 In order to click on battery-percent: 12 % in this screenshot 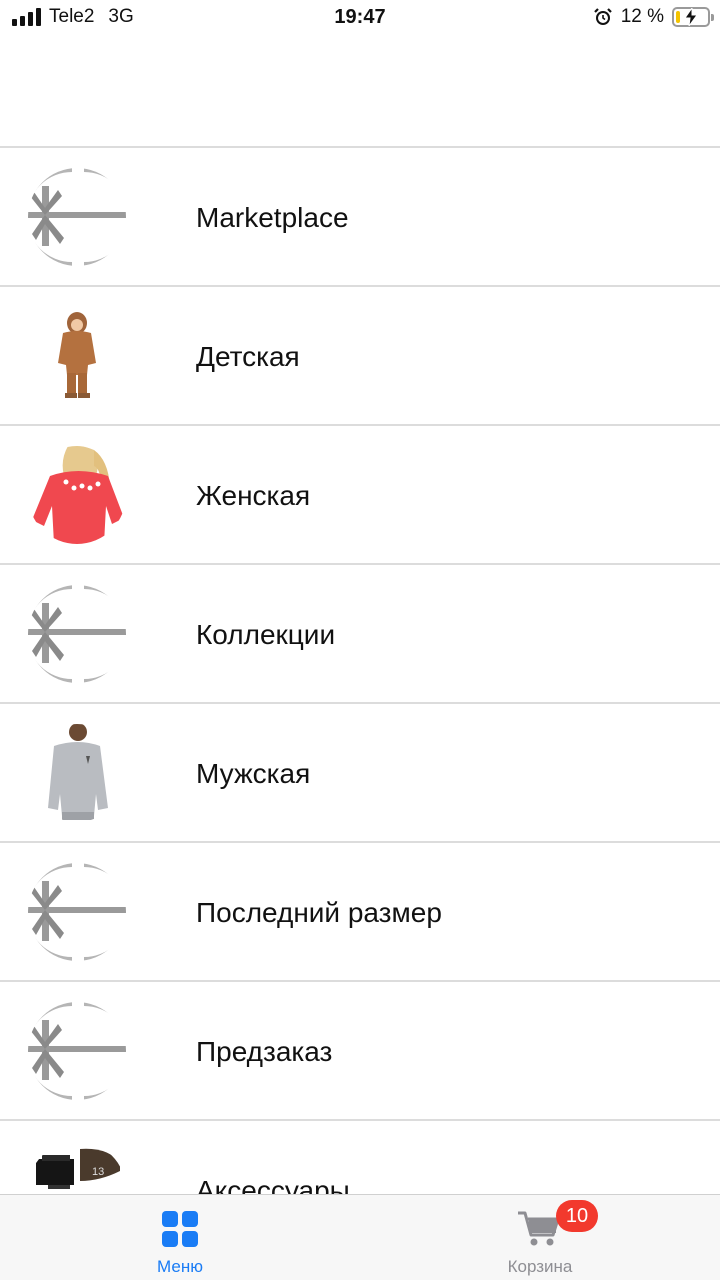, I will do `click(642, 16)`.